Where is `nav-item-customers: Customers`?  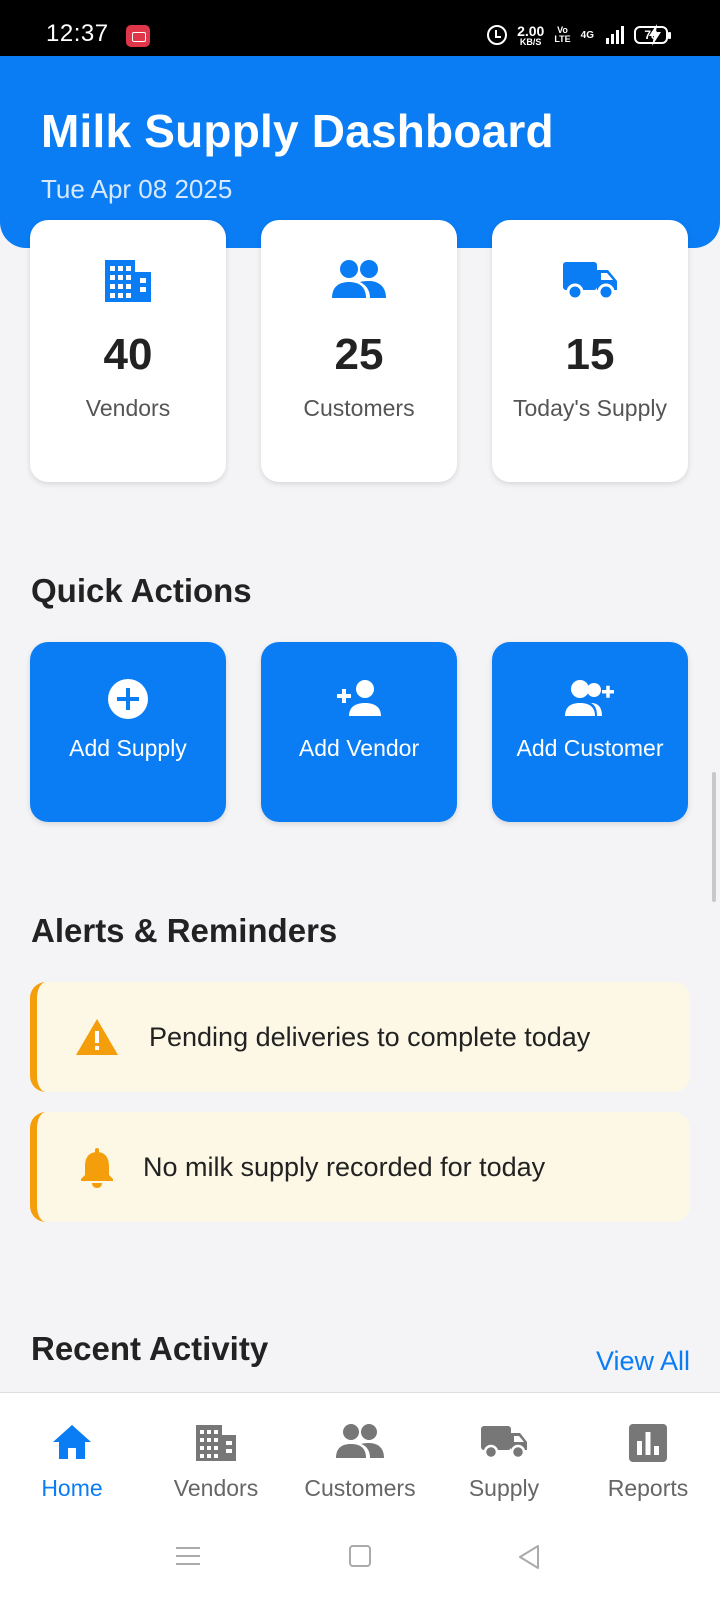
nav-item-customers: Customers is located at coordinates (360, 1457).